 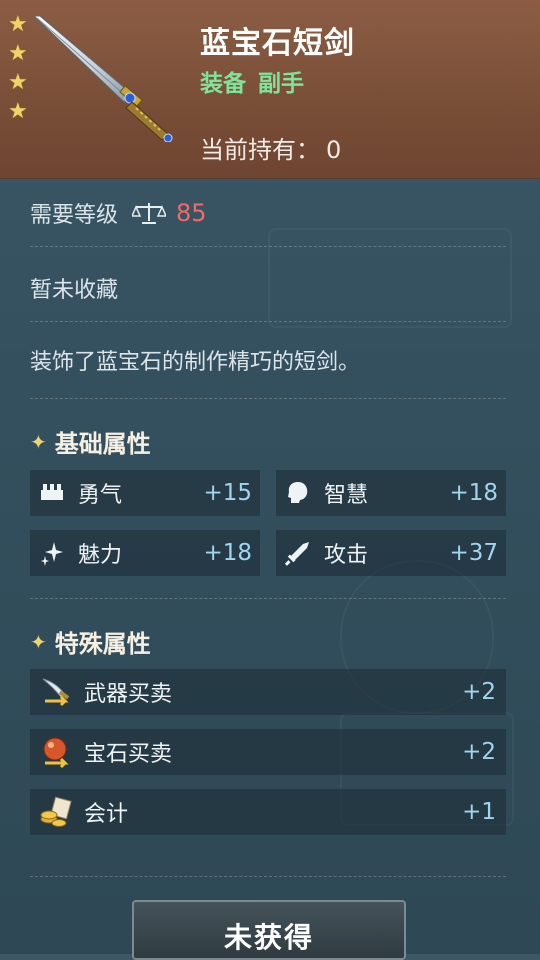 I want to click on not-obtained-button: 未获得, so click(x=269, y=930).